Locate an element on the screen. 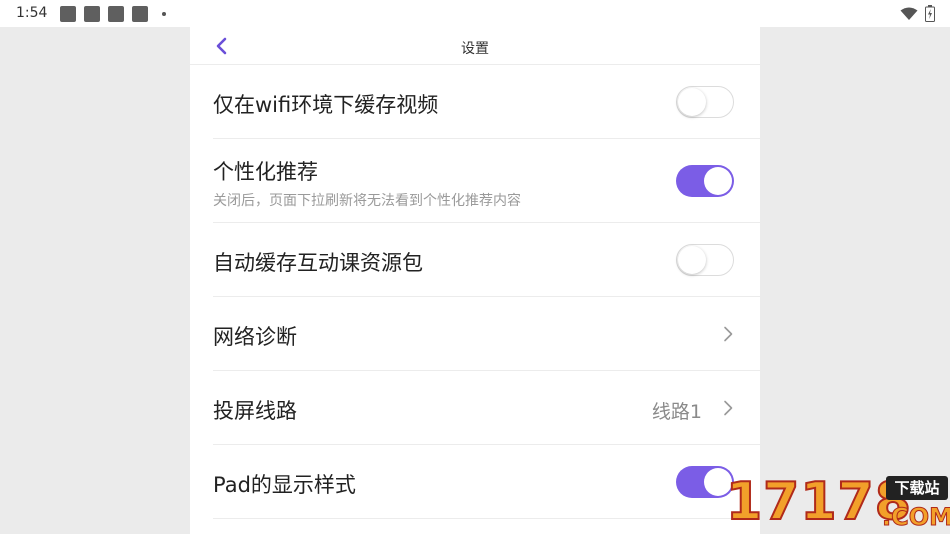 This screenshot has height=534, width=950. site-watermark: 17178 下载站 .COM is located at coordinates (836, 502).